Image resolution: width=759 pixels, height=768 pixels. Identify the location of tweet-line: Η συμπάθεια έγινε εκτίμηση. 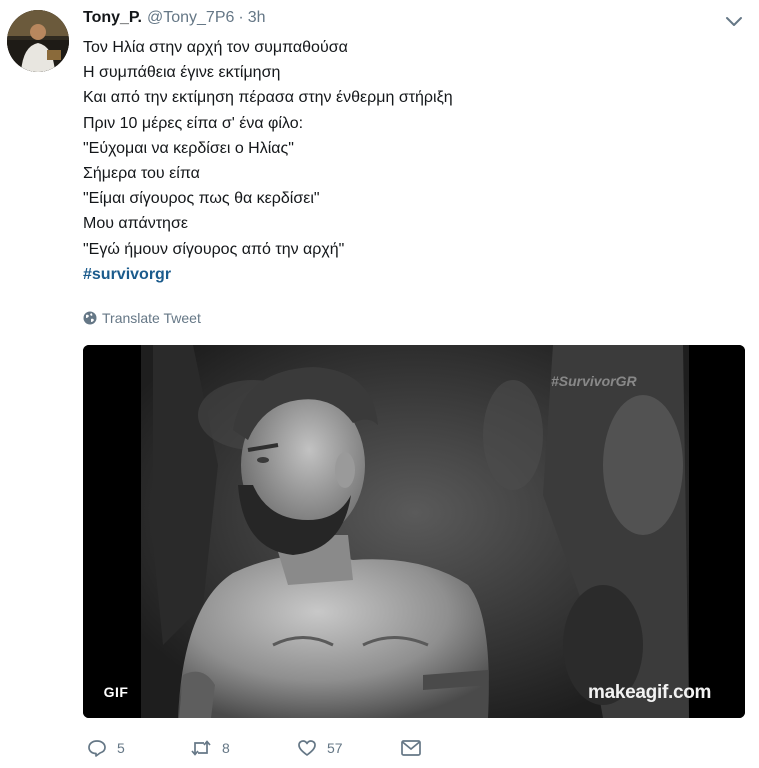
(182, 73).